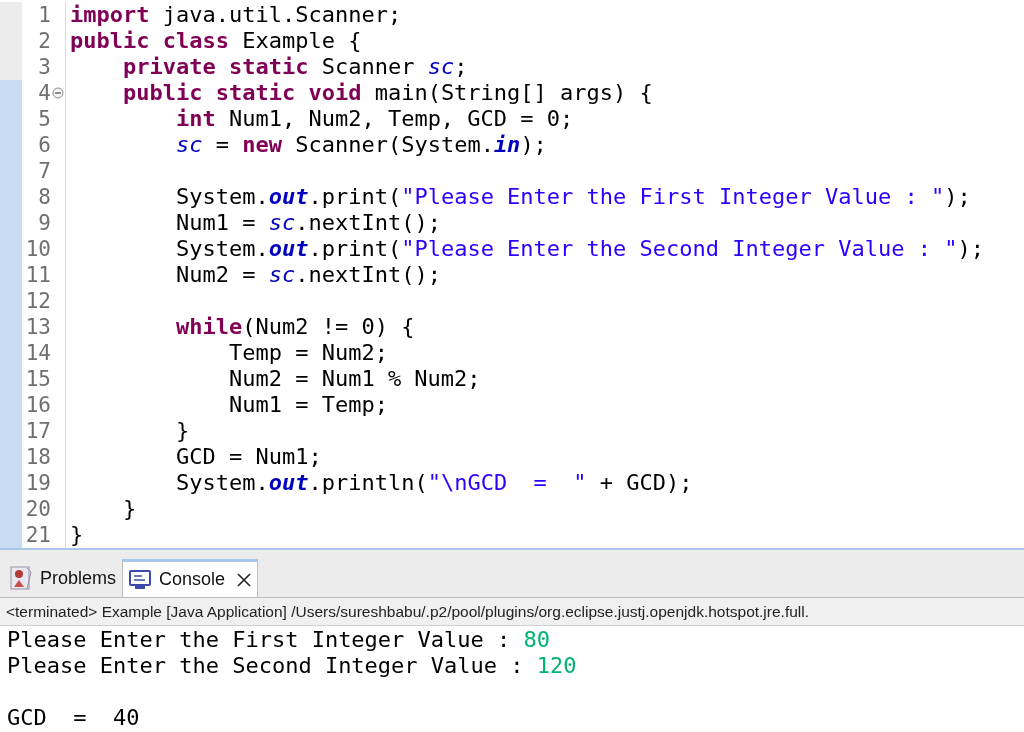  What do you see at coordinates (140, 579) in the screenshot?
I see `monitor-icon` at bounding box center [140, 579].